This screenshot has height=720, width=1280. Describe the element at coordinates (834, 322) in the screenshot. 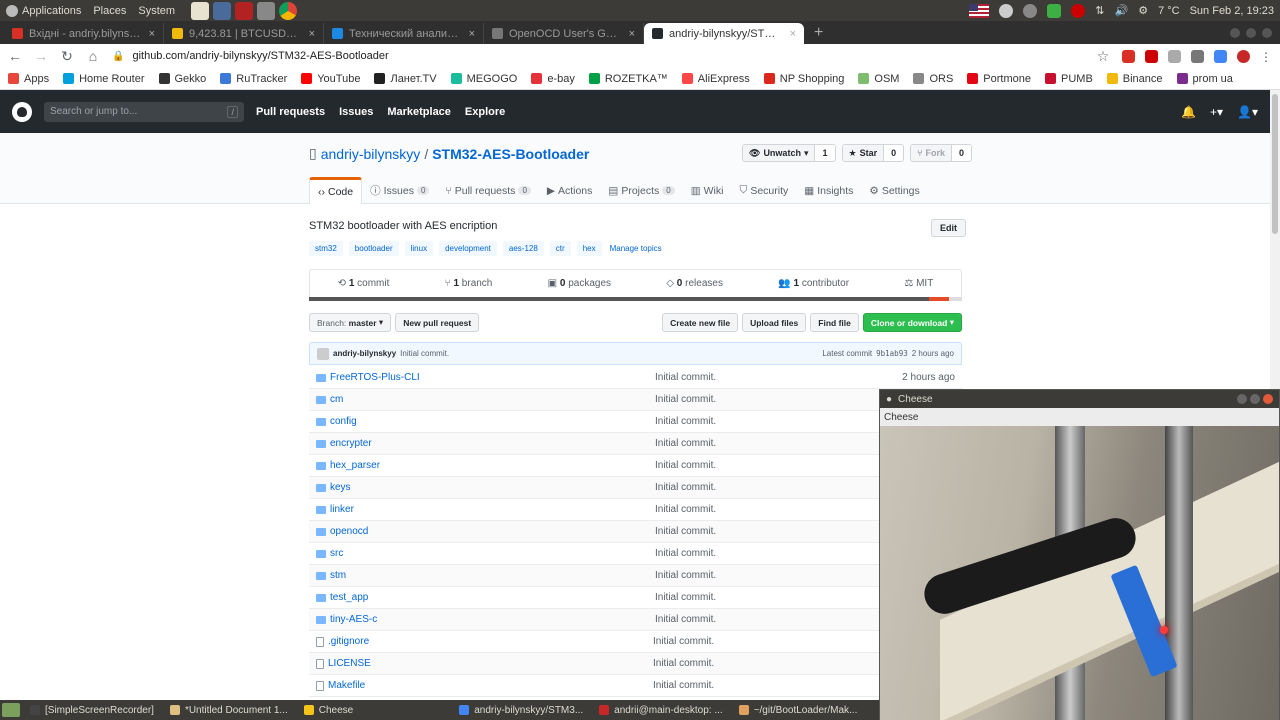

I see `find-file-button: Find file` at that location.